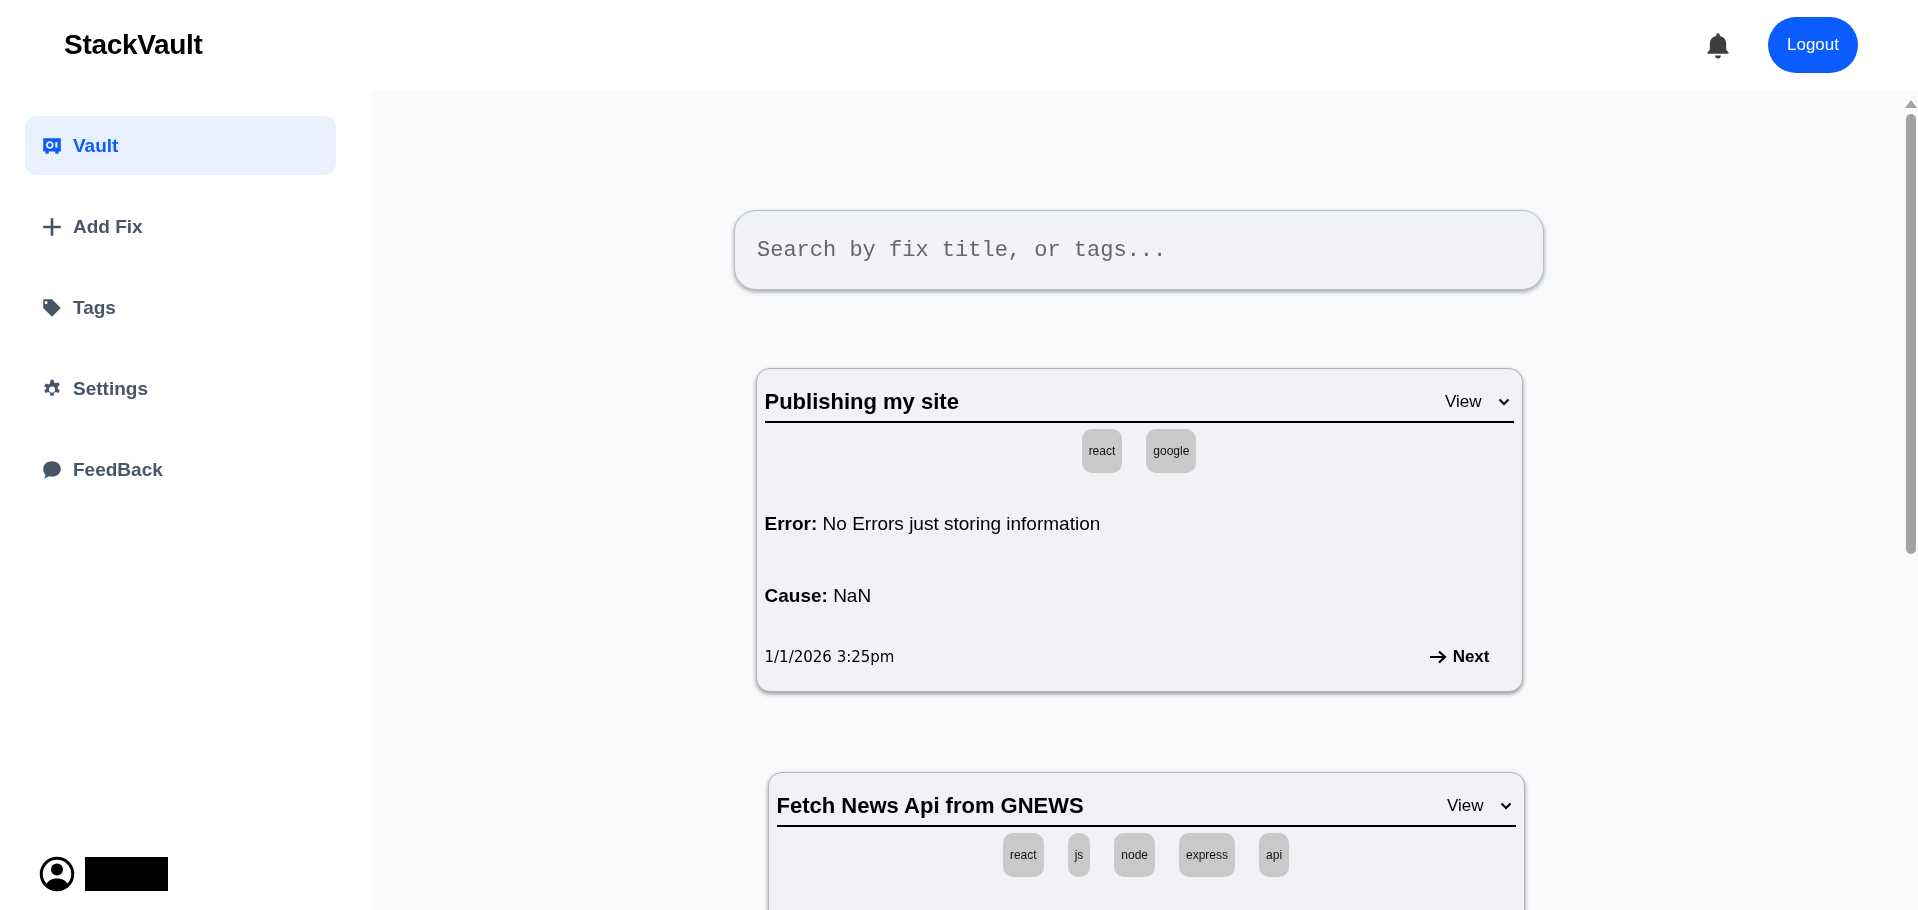 The image size is (1918, 910). What do you see at coordinates (52, 226) in the screenshot?
I see `plus-icon` at bounding box center [52, 226].